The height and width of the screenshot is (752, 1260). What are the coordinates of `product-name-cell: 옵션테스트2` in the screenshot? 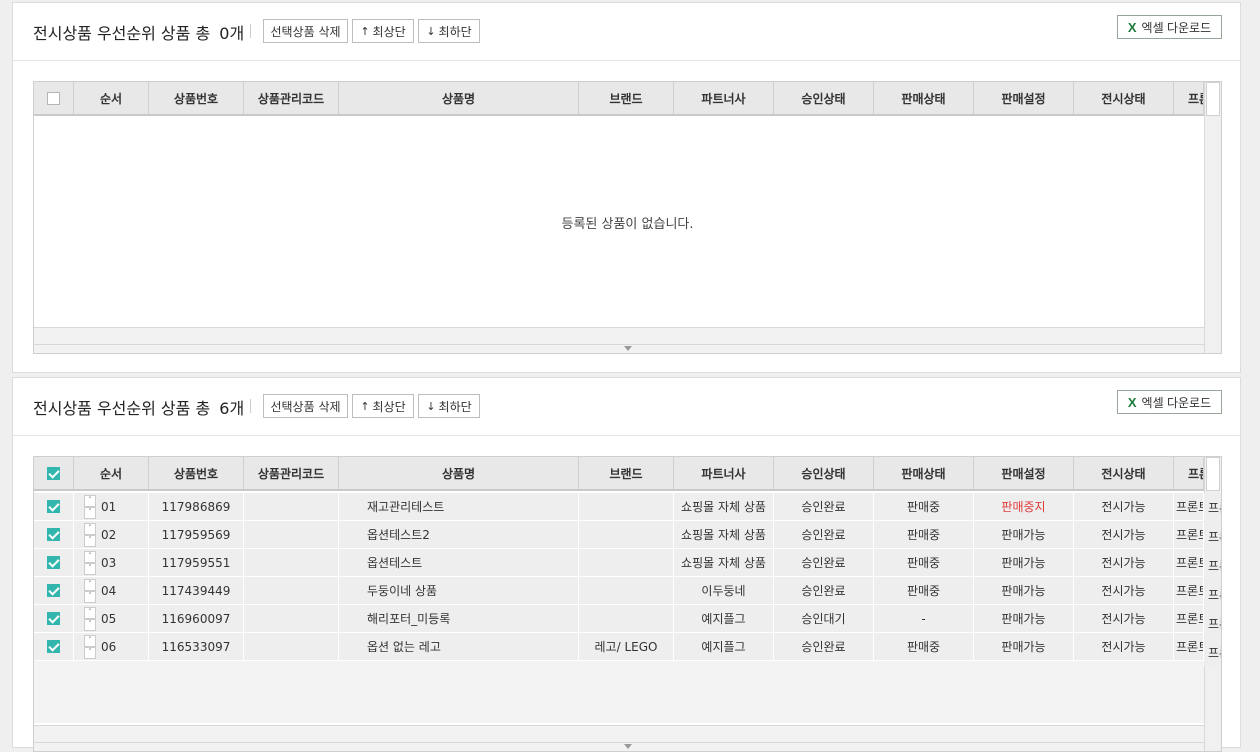 It's located at (459, 534).